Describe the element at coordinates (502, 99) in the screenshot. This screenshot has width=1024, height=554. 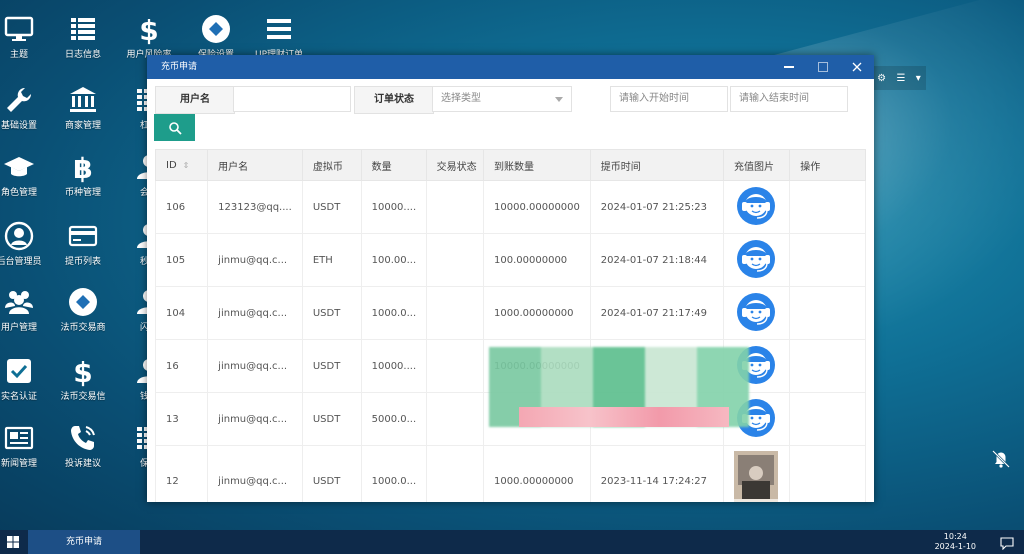
I see `order-status-select: 选择类型` at that location.